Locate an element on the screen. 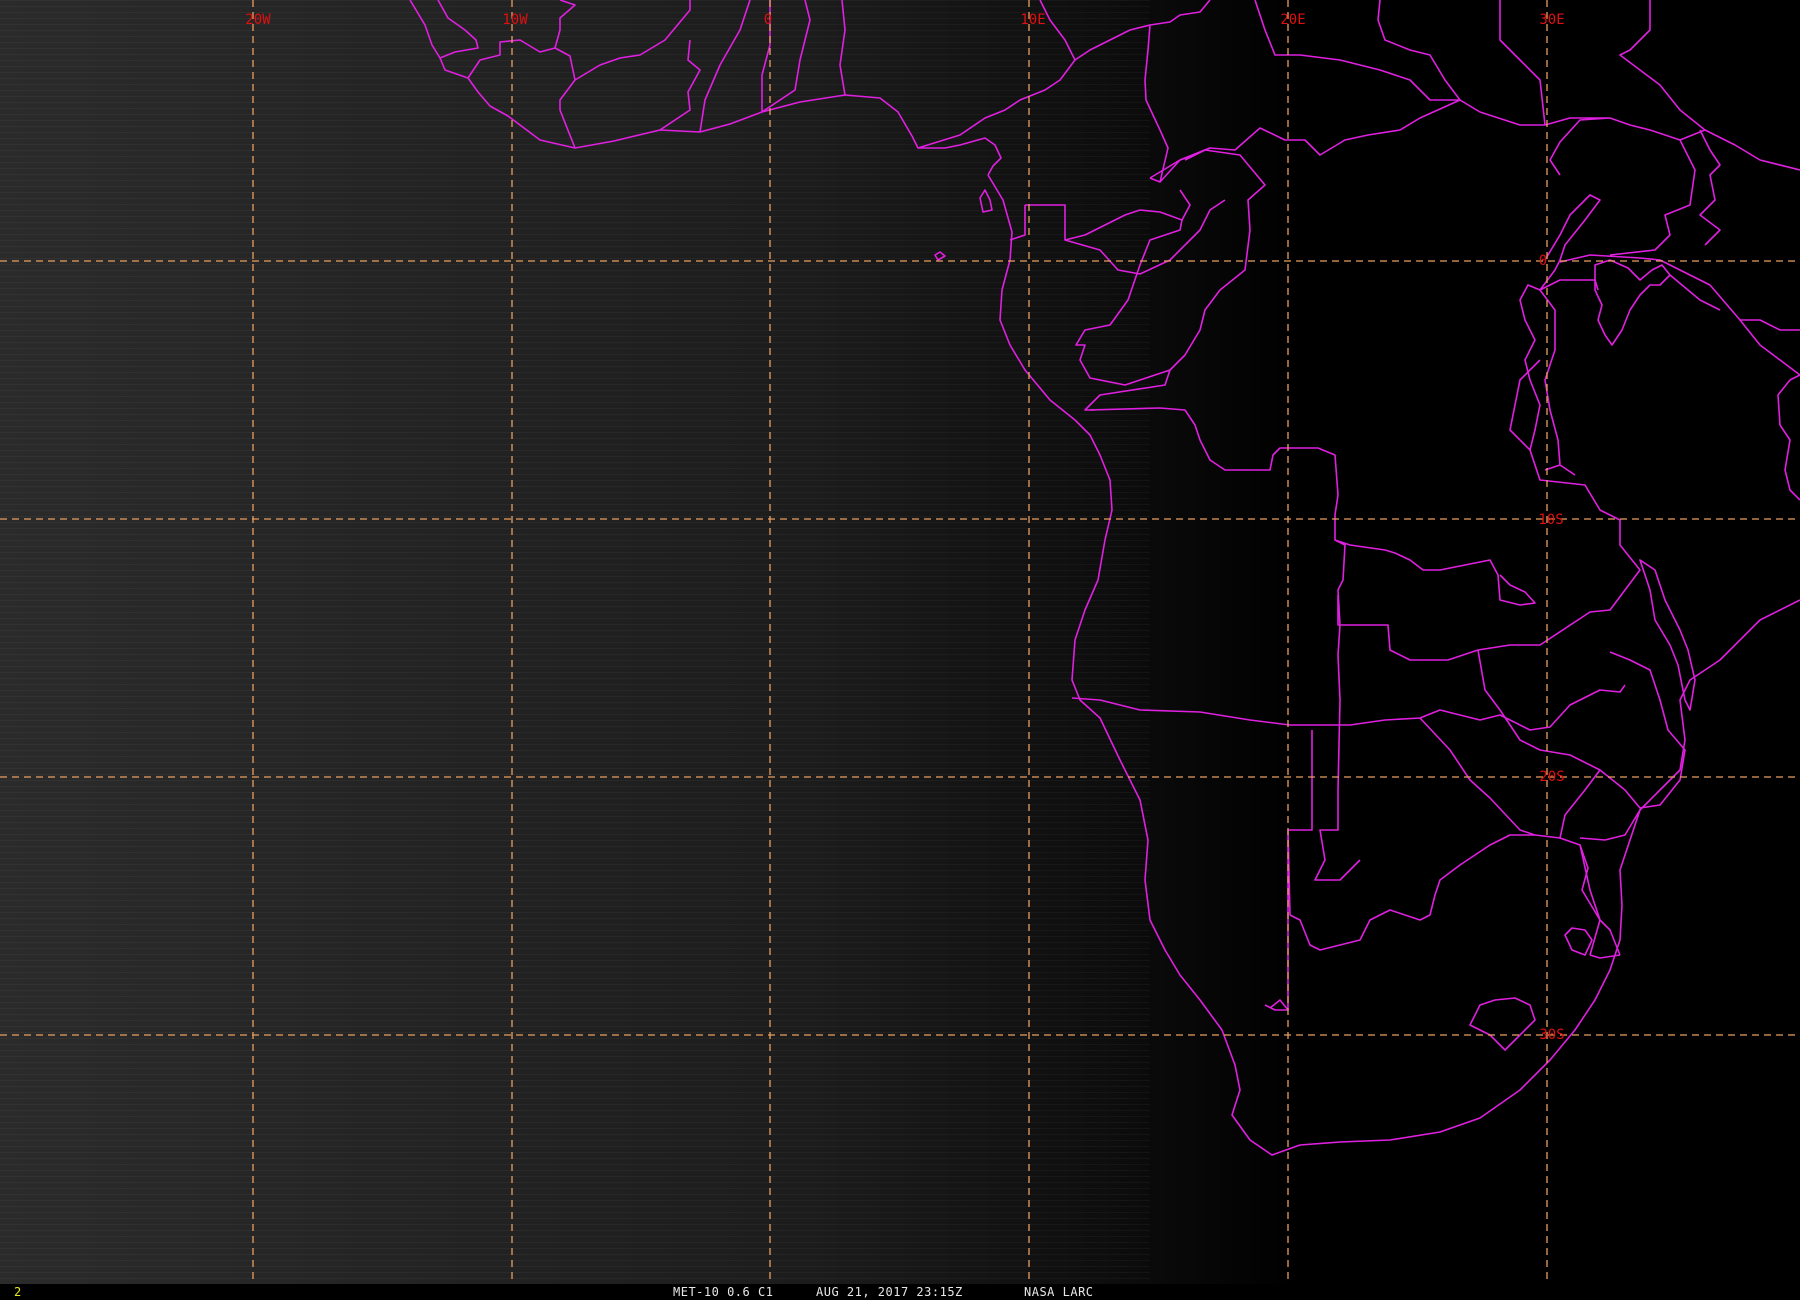  lon-label-30e: 30E is located at coordinates (1551, 20).